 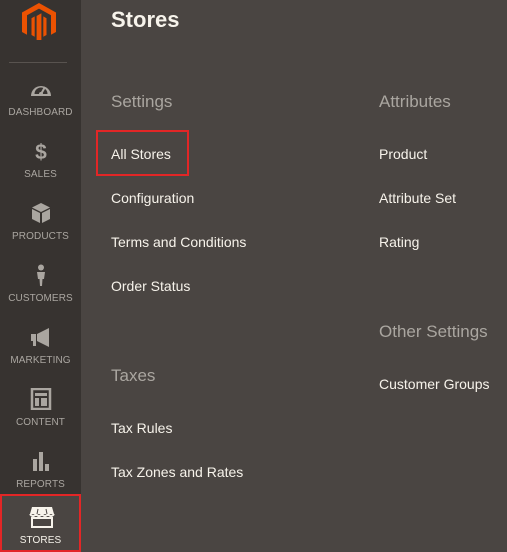 I want to click on sidebar-item-stores: STORES, so click(x=40, y=523).